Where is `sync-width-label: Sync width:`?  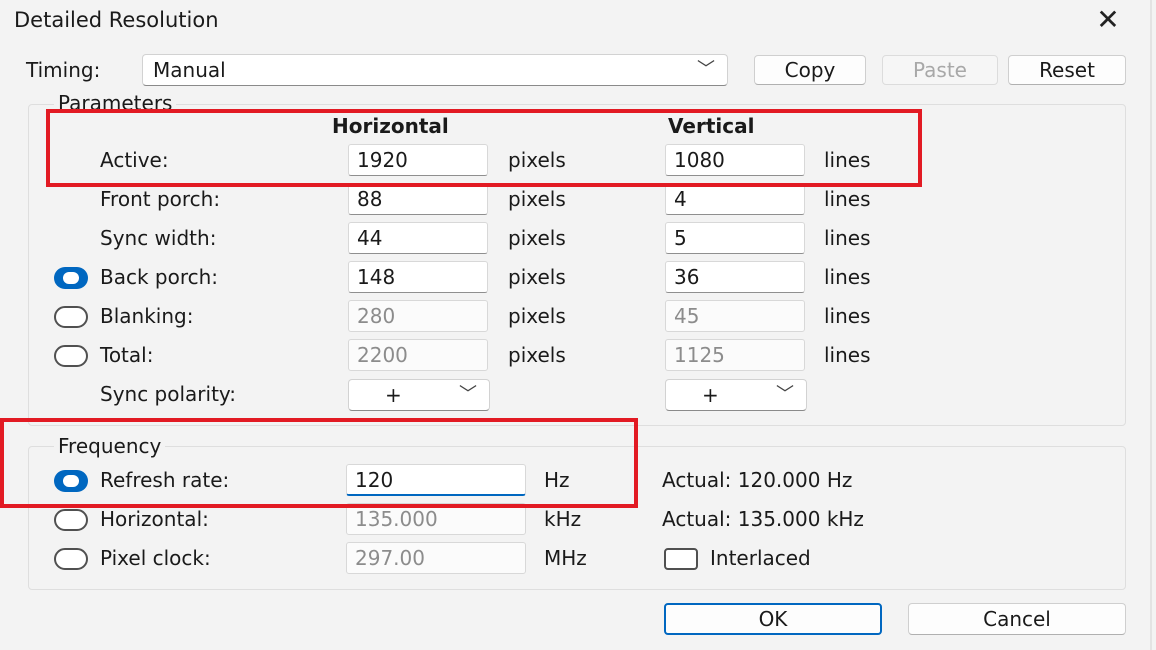
sync-width-label: Sync width: is located at coordinates (158, 238).